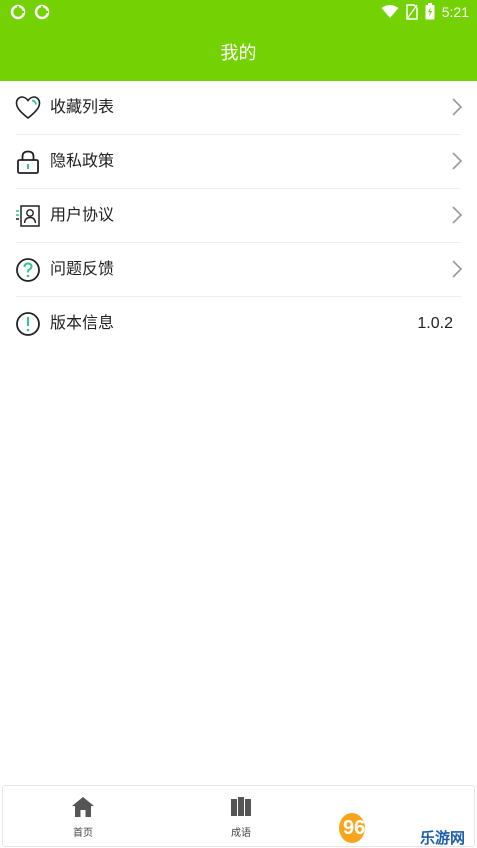 Image resolution: width=477 pixels, height=848 pixels. I want to click on heart-icon, so click(28, 108).